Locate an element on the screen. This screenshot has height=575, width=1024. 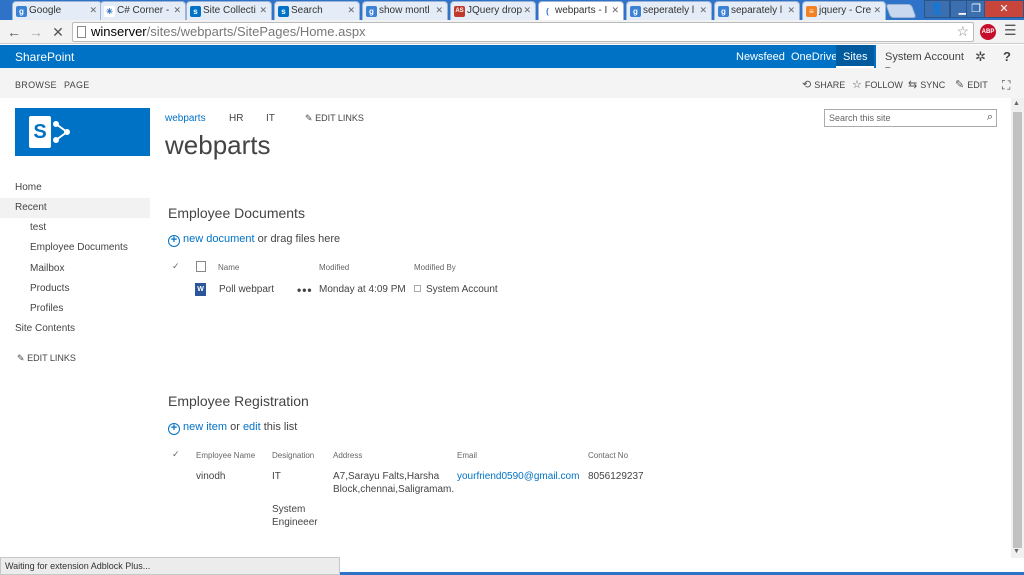
documents-webpart-title: Employee Documents is located at coordinates (236, 213).